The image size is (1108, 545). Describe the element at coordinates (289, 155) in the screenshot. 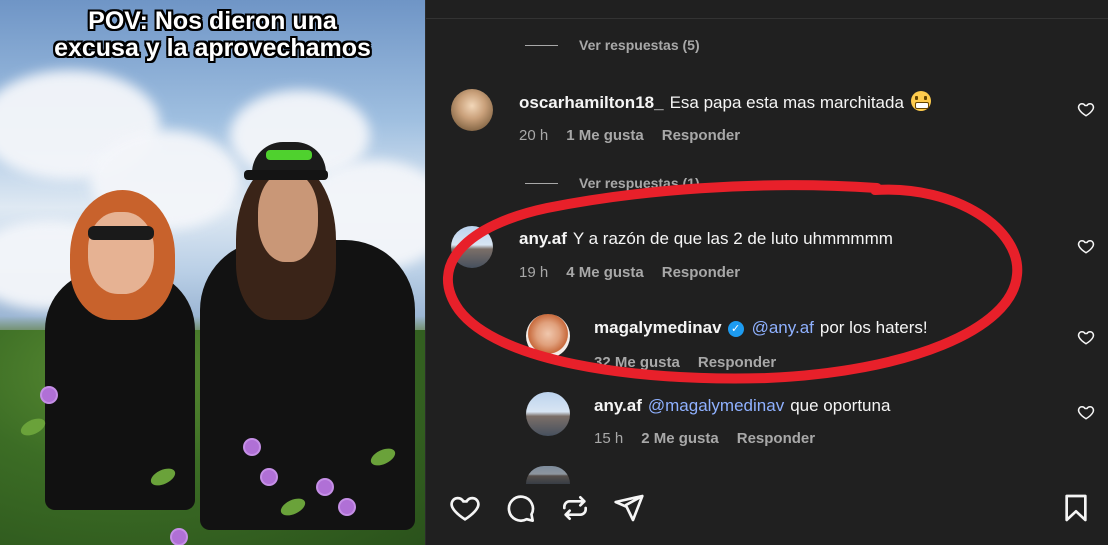

I see `cap-logo` at that location.